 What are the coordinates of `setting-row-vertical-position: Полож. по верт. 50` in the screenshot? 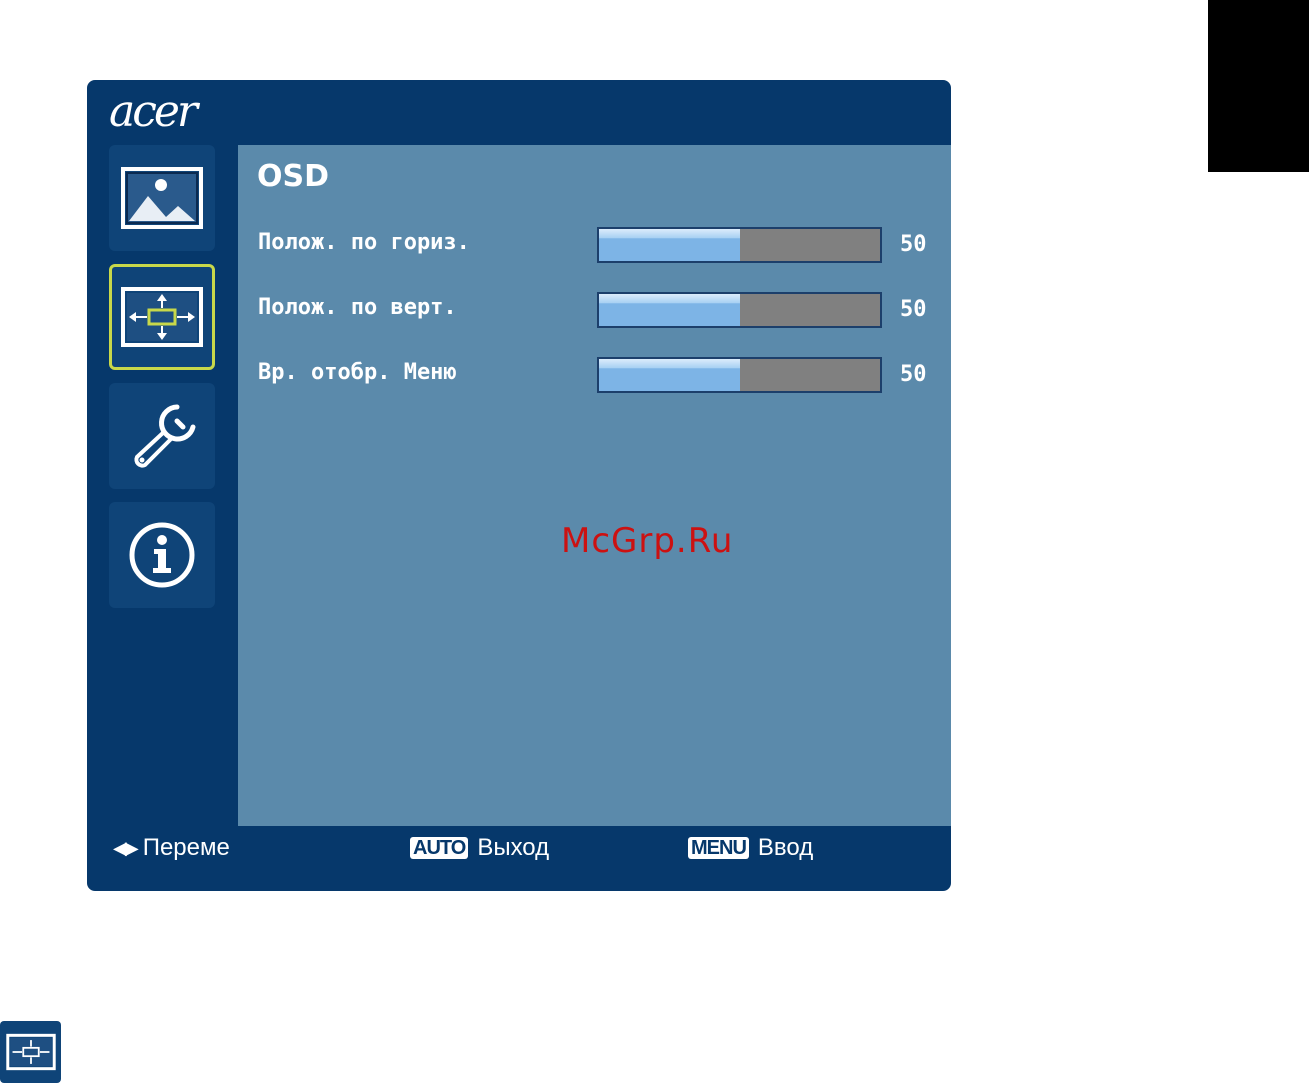 It's located at (594, 308).